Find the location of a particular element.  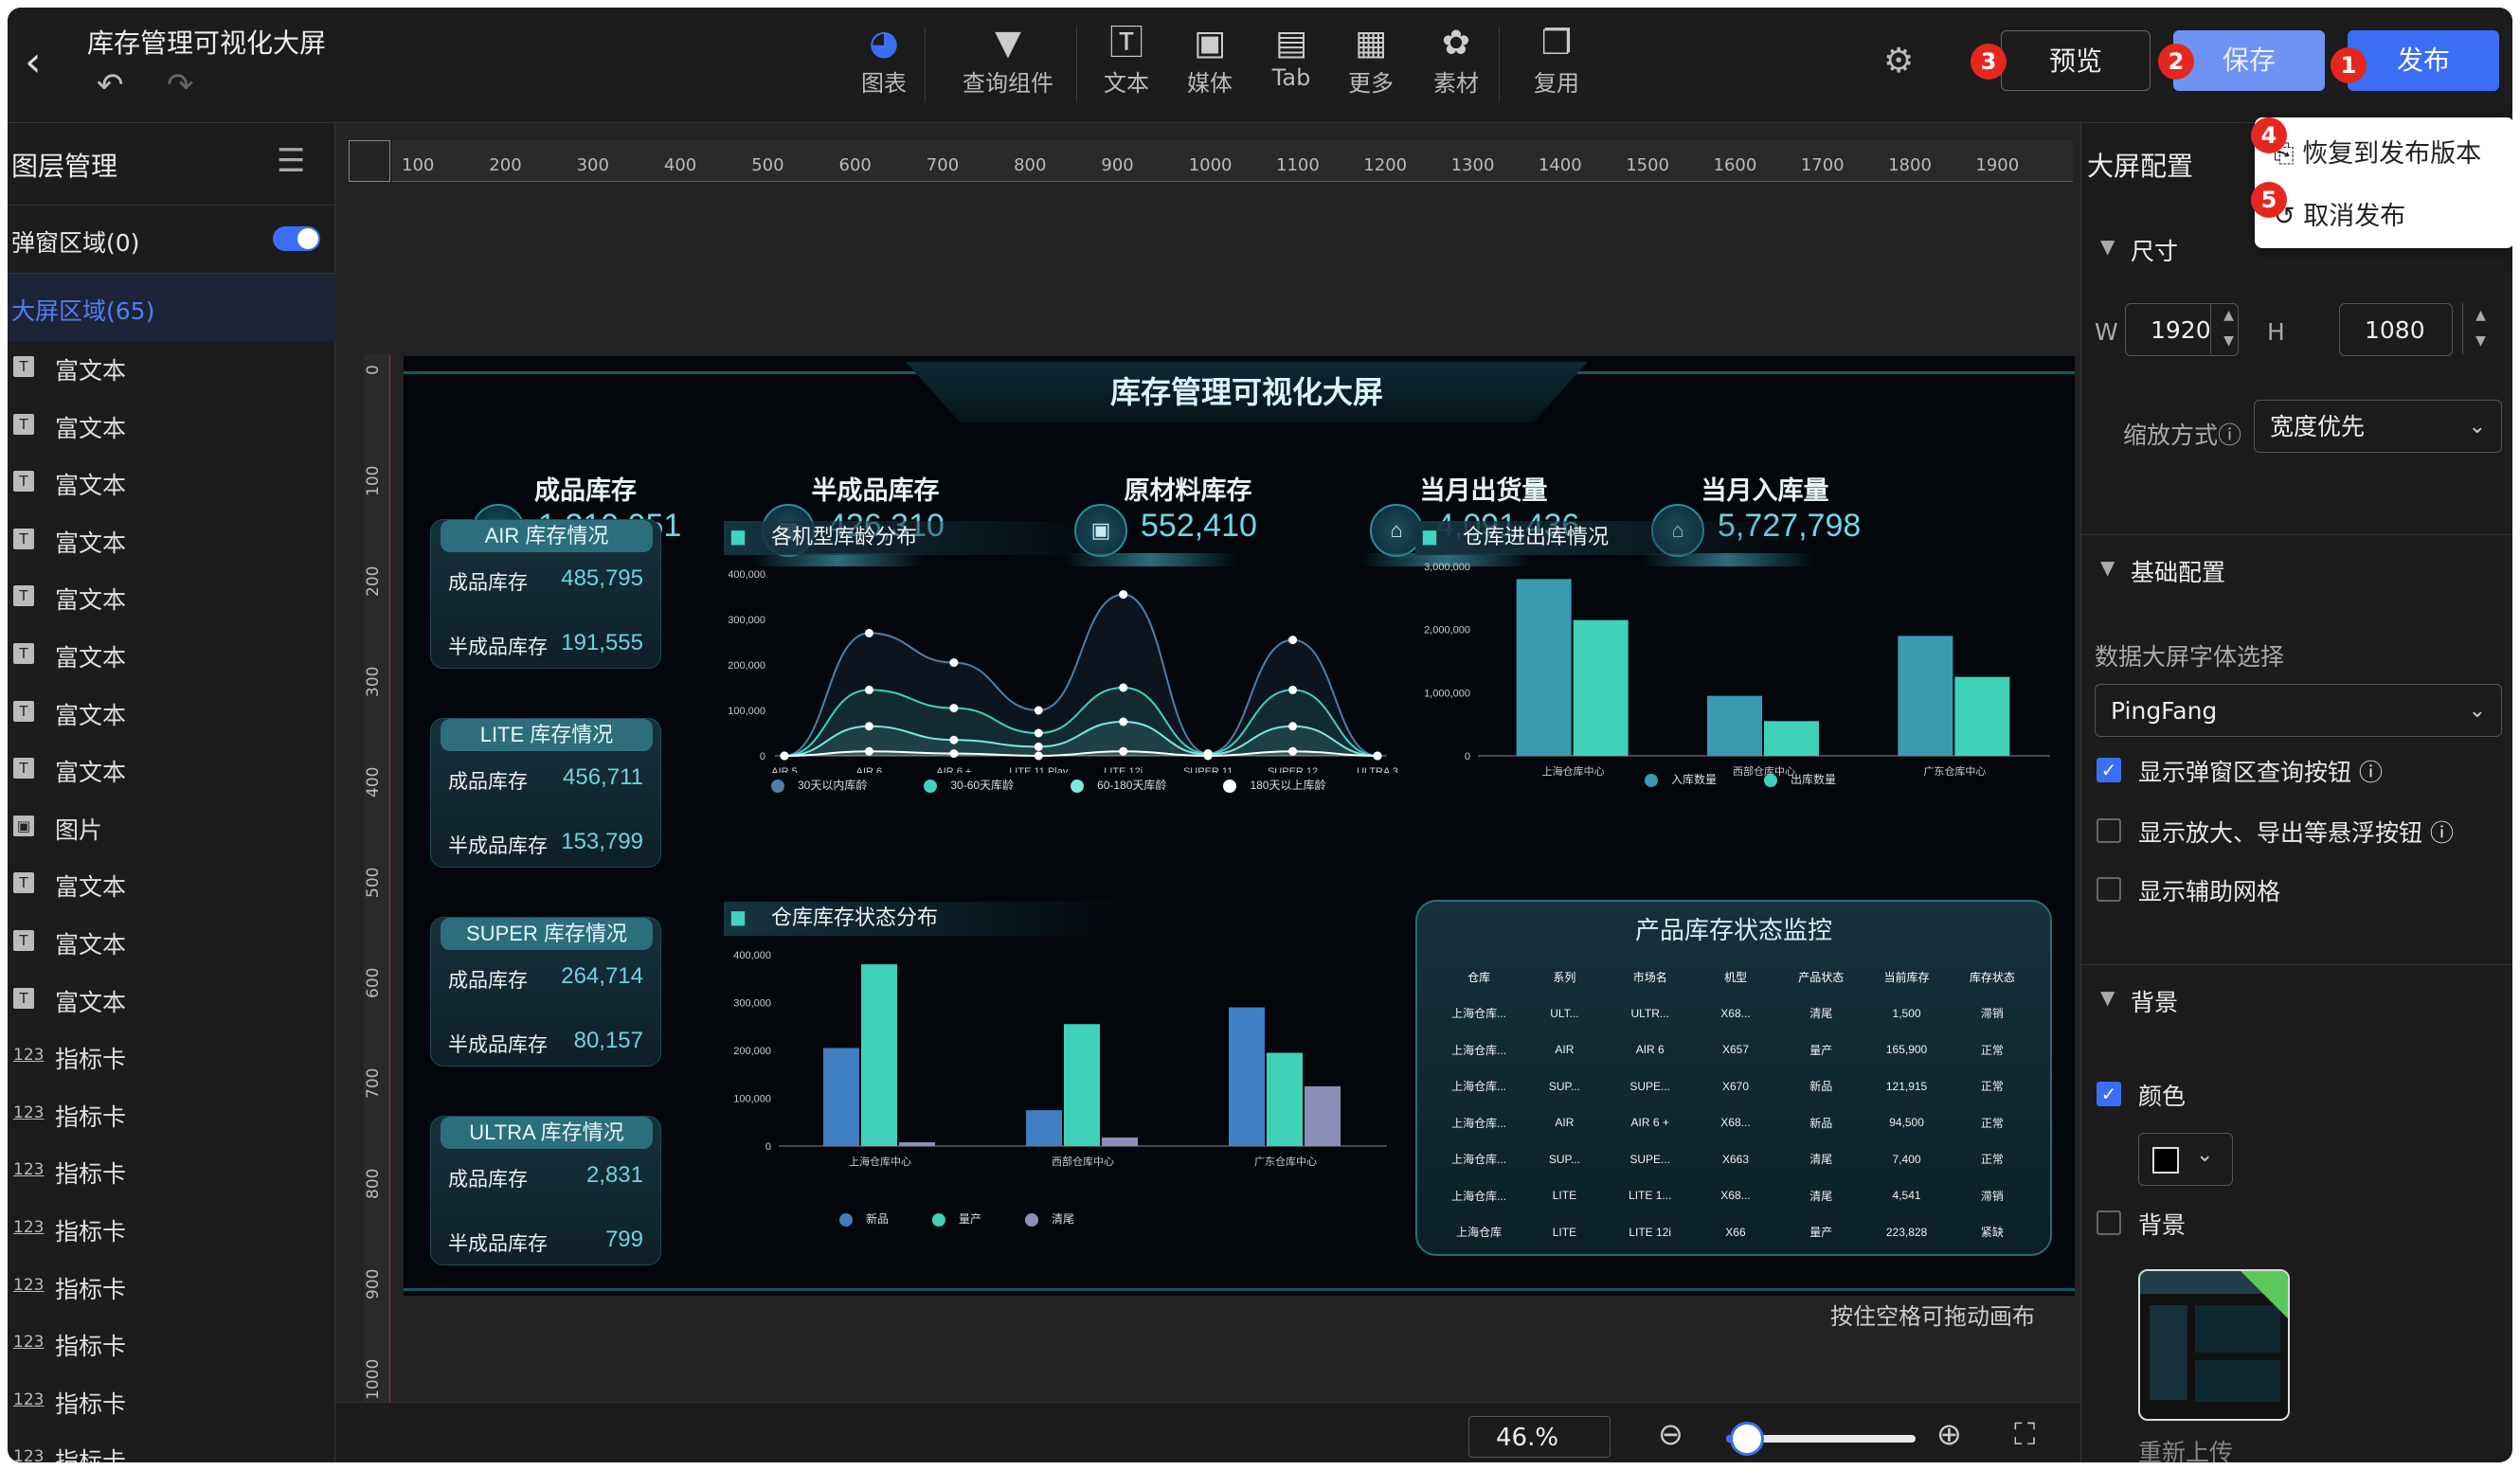

legend-item: 30天以内库龄 is located at coordinates (819, 786).